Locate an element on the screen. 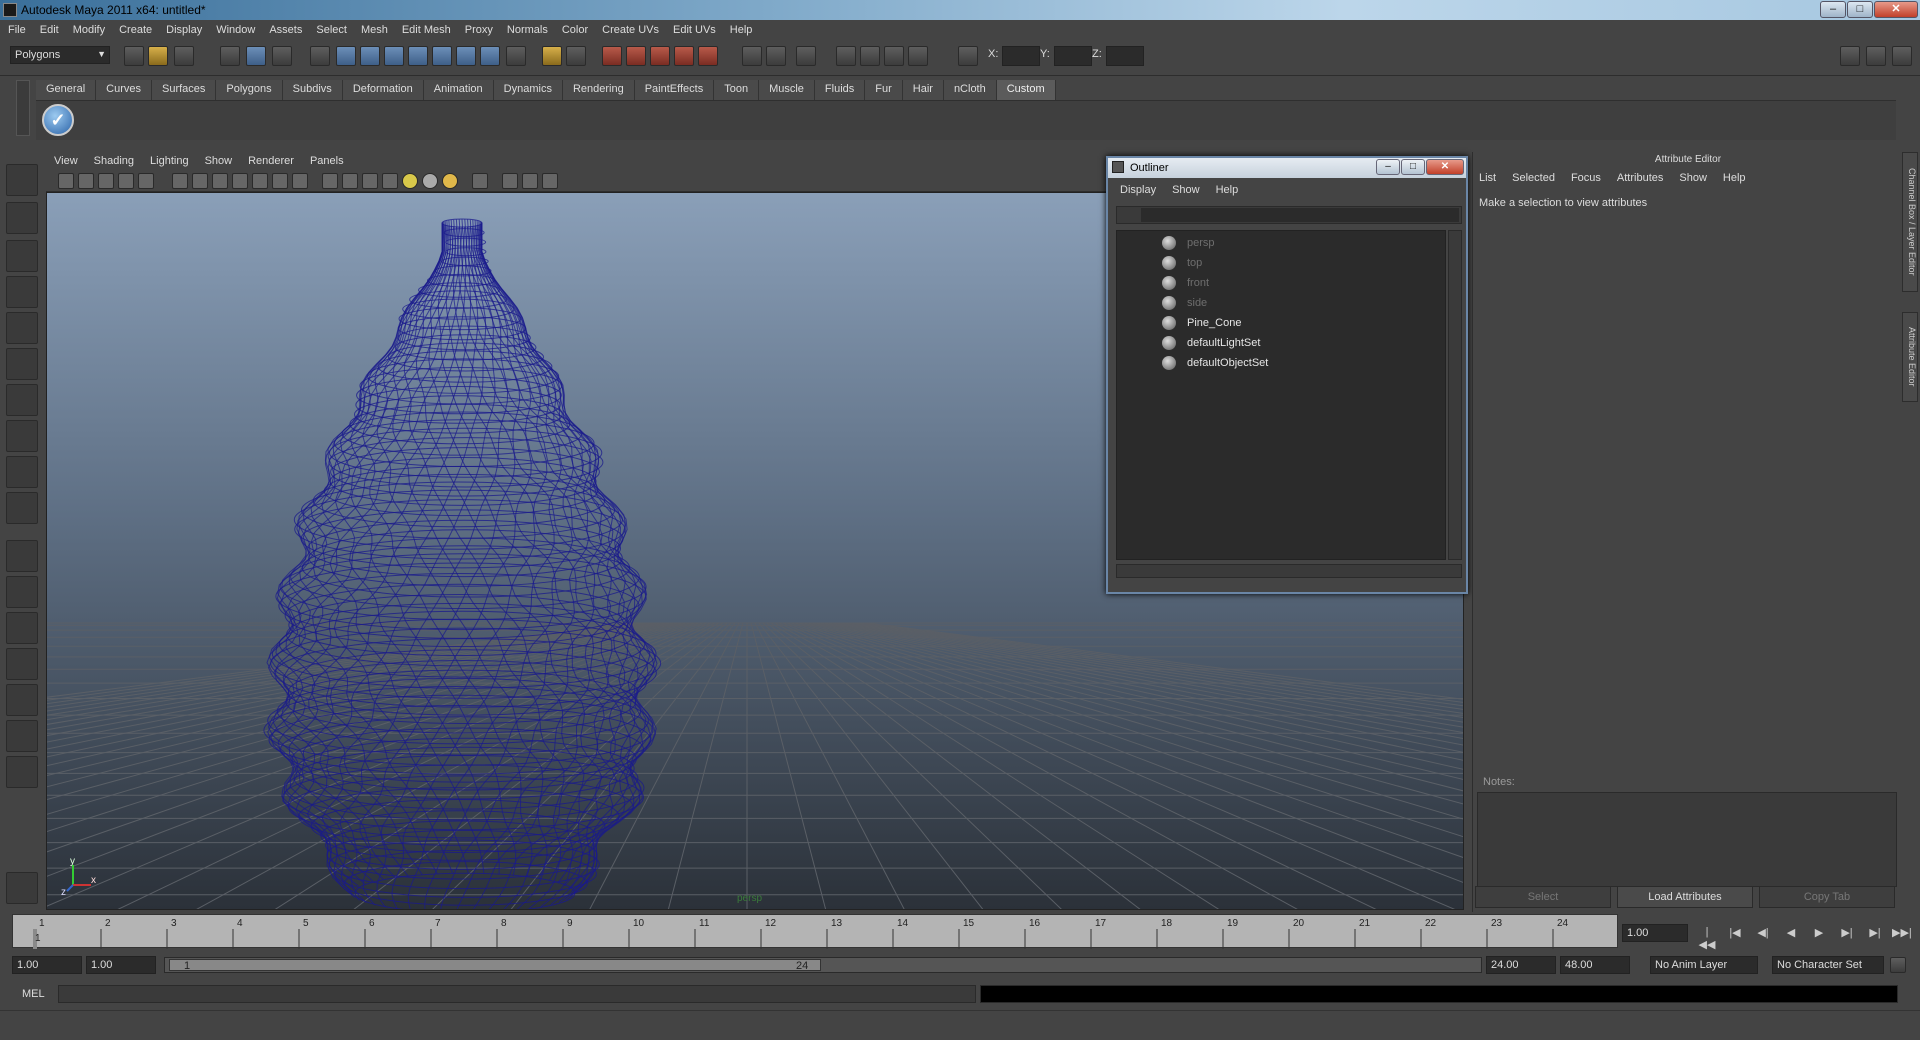 The height and width of the screenshot is (1040, 1920). outliner-menu-show: Show is located at coordinates (1186, 193).